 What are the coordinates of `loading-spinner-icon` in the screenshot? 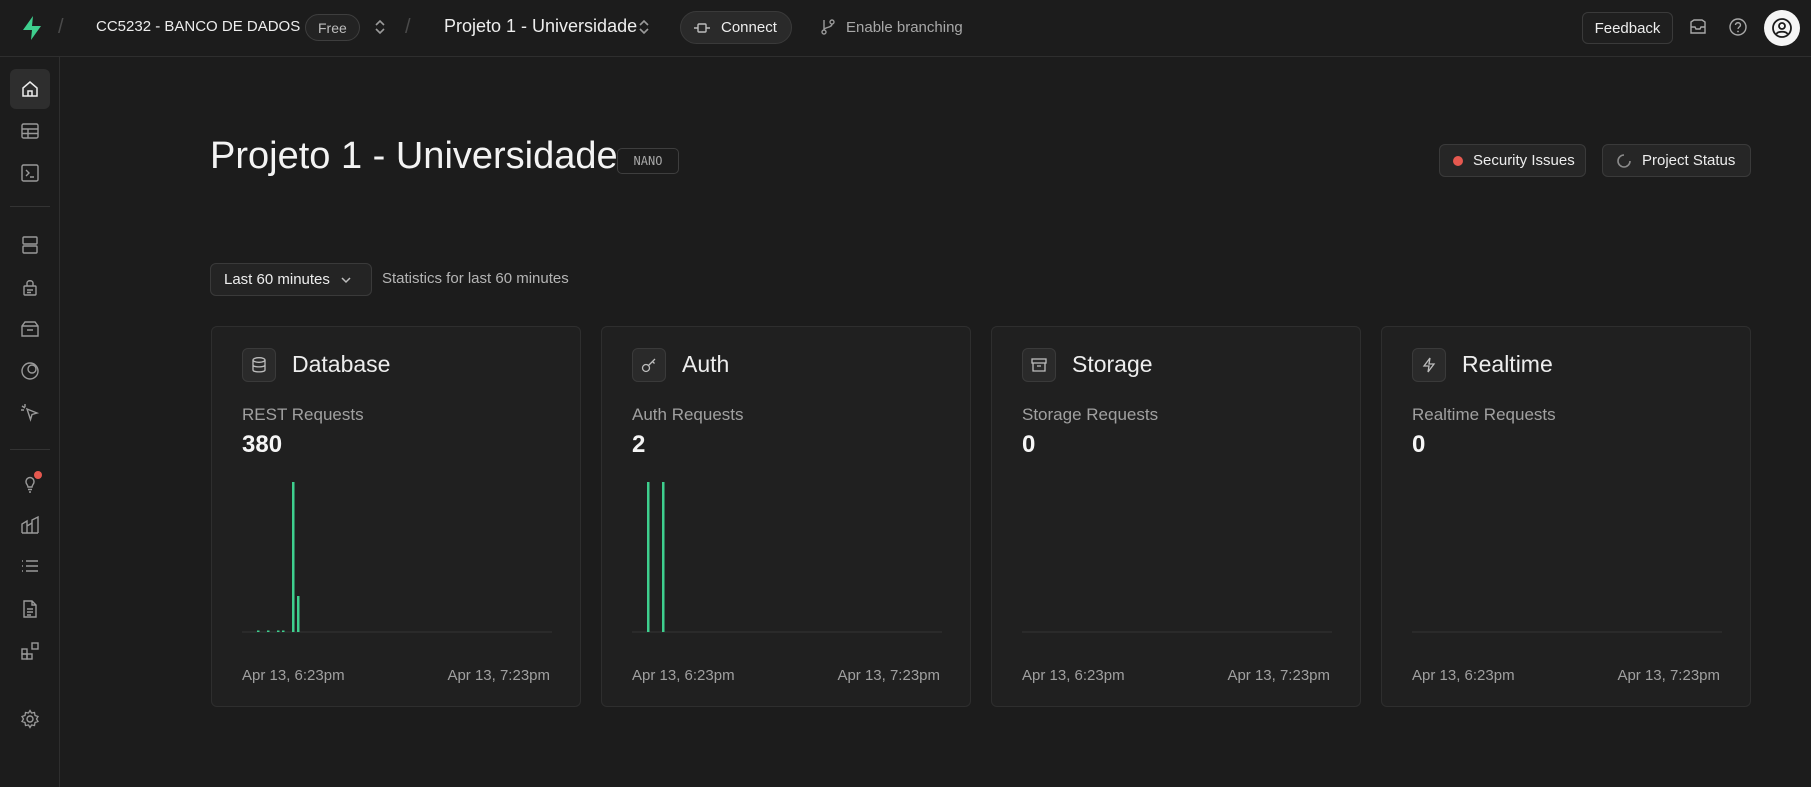 It's located at (1624, 160).